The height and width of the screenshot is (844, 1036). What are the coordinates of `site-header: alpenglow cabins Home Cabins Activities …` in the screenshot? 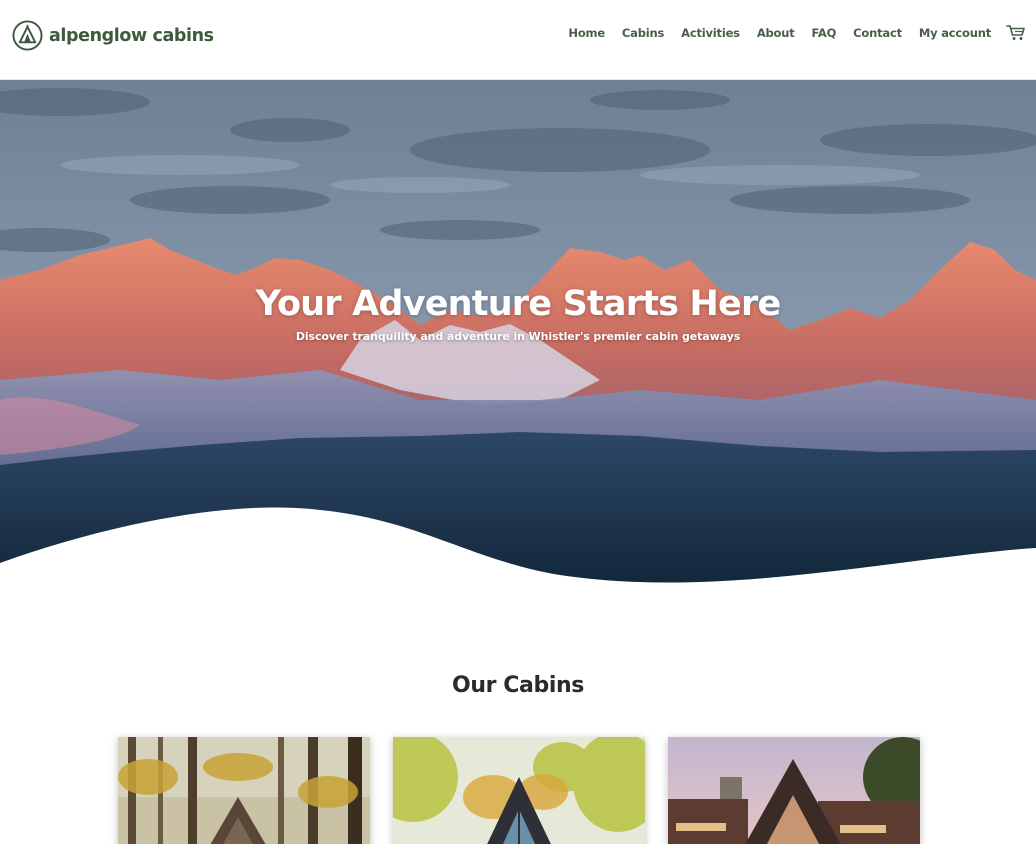 It's located at (518, 40).